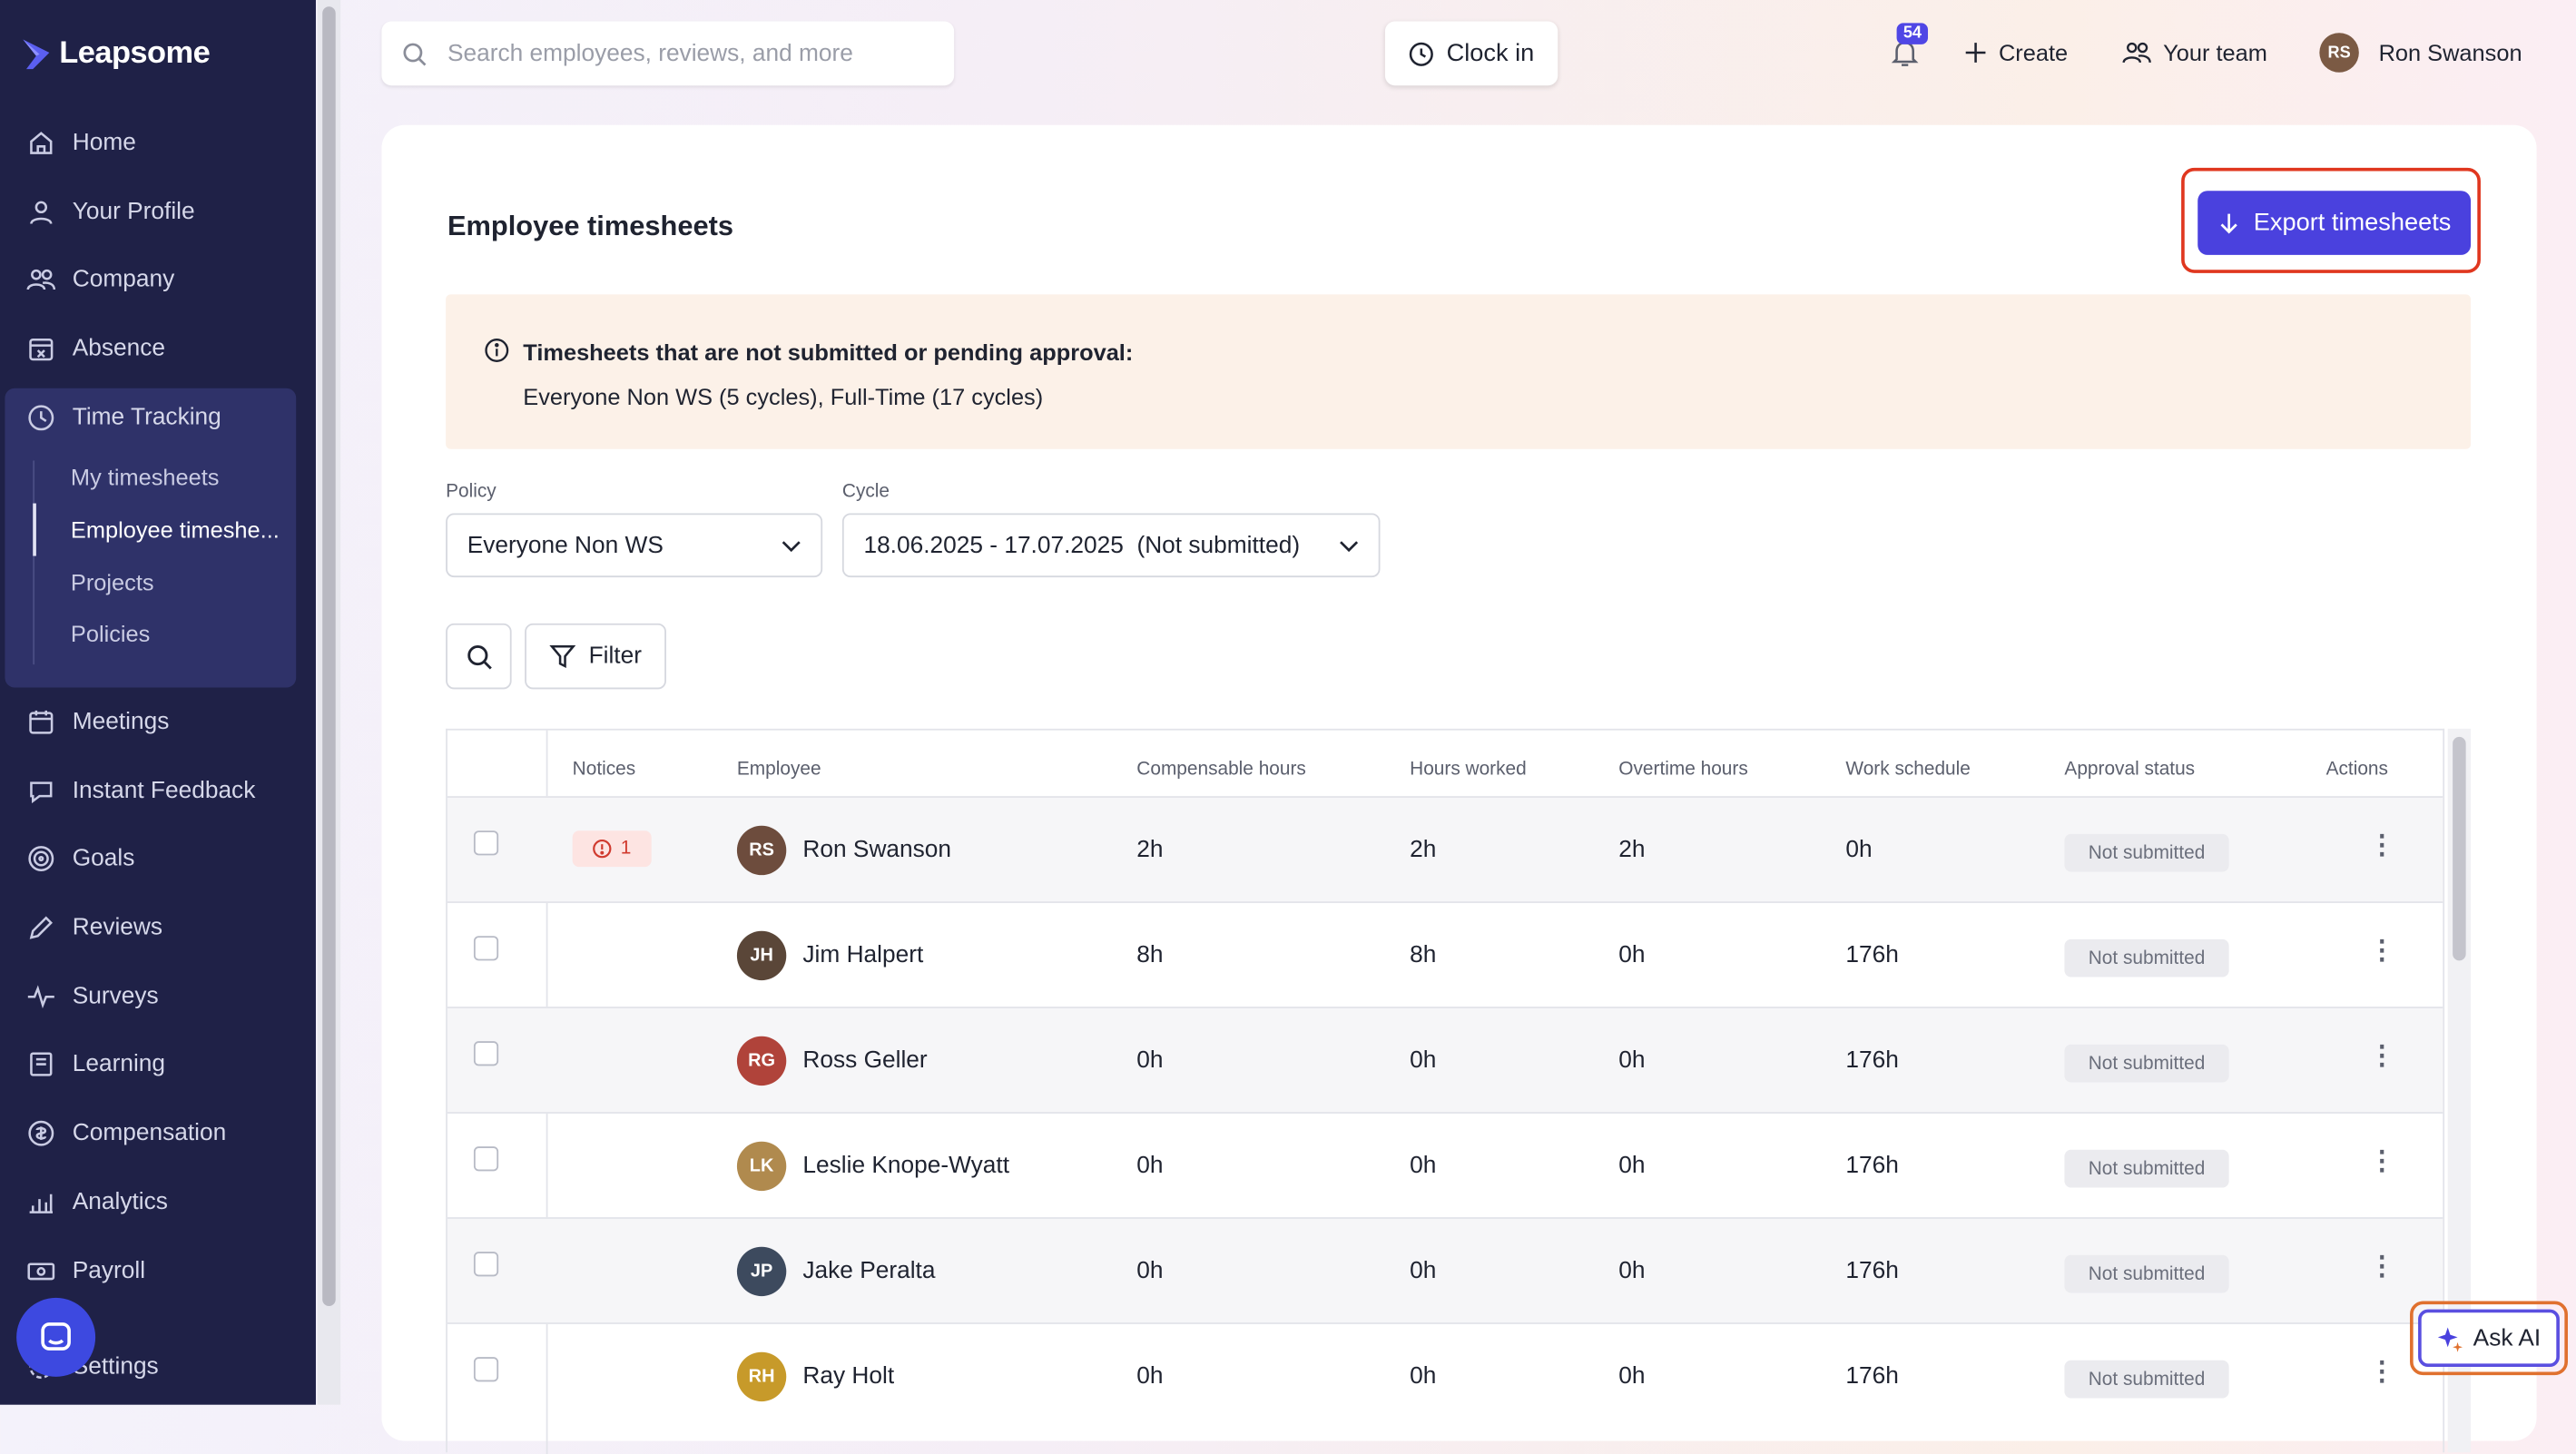  Describe the element at coordinates (1859, 850) in the screenshot. I see `work-schedule: 0h` at that location.